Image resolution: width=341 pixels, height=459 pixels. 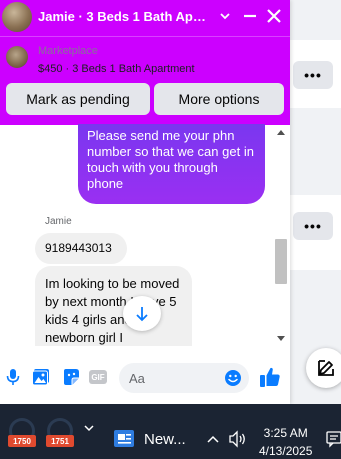 I want to click on arrow-down-icon, so click(x=142, y=313).